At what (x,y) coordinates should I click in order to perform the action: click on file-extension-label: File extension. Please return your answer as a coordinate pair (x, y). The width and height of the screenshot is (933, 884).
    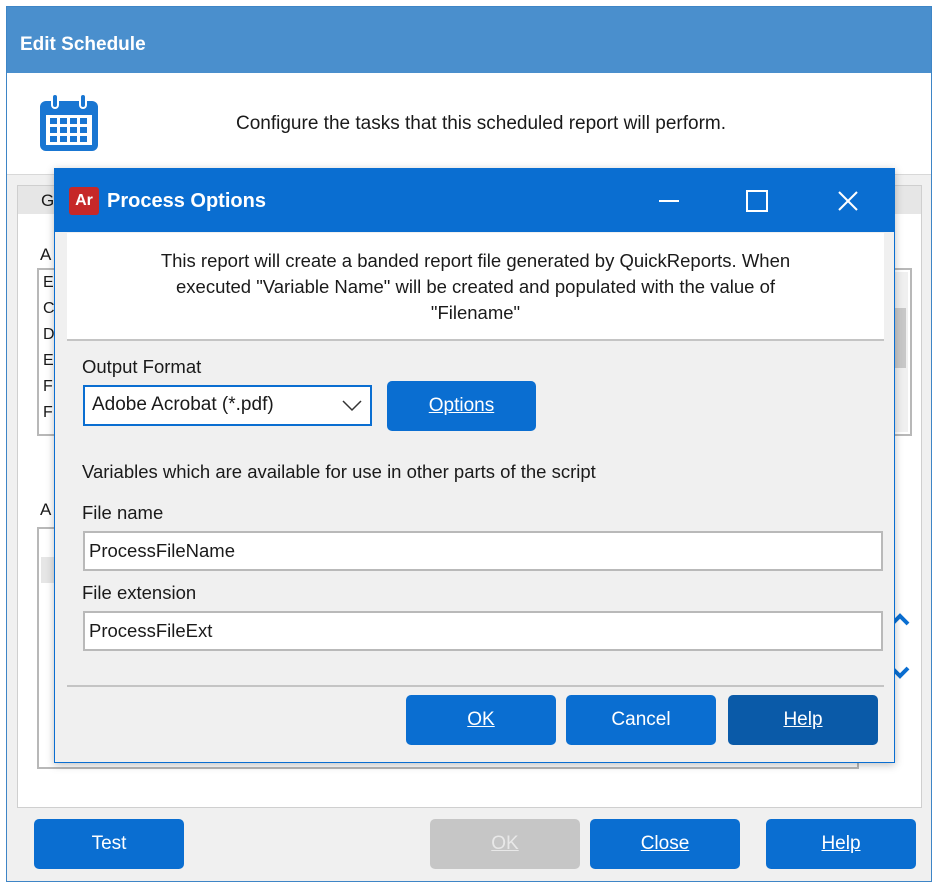
    Looking at the image, I should click on (139, 592).